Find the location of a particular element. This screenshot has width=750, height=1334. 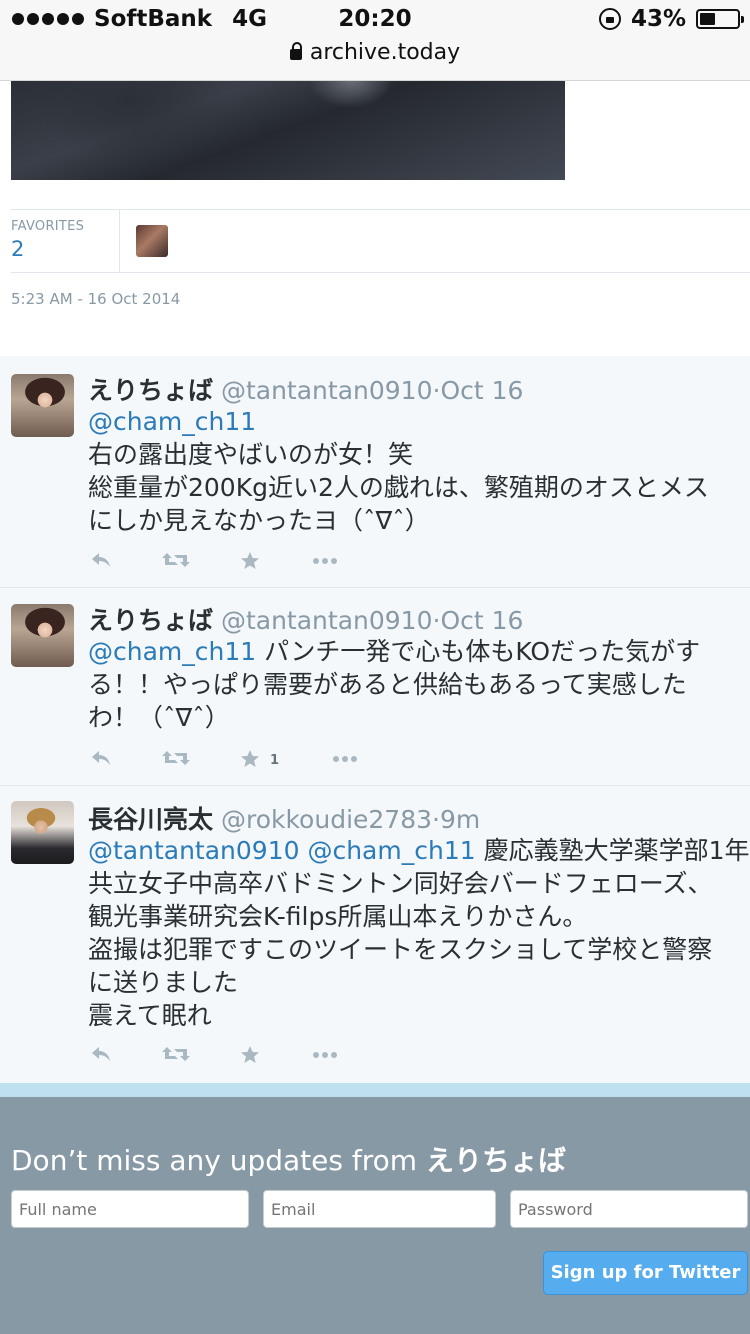

tweet-stats: FAVORITES 2 is located at coordinates (380, 241).